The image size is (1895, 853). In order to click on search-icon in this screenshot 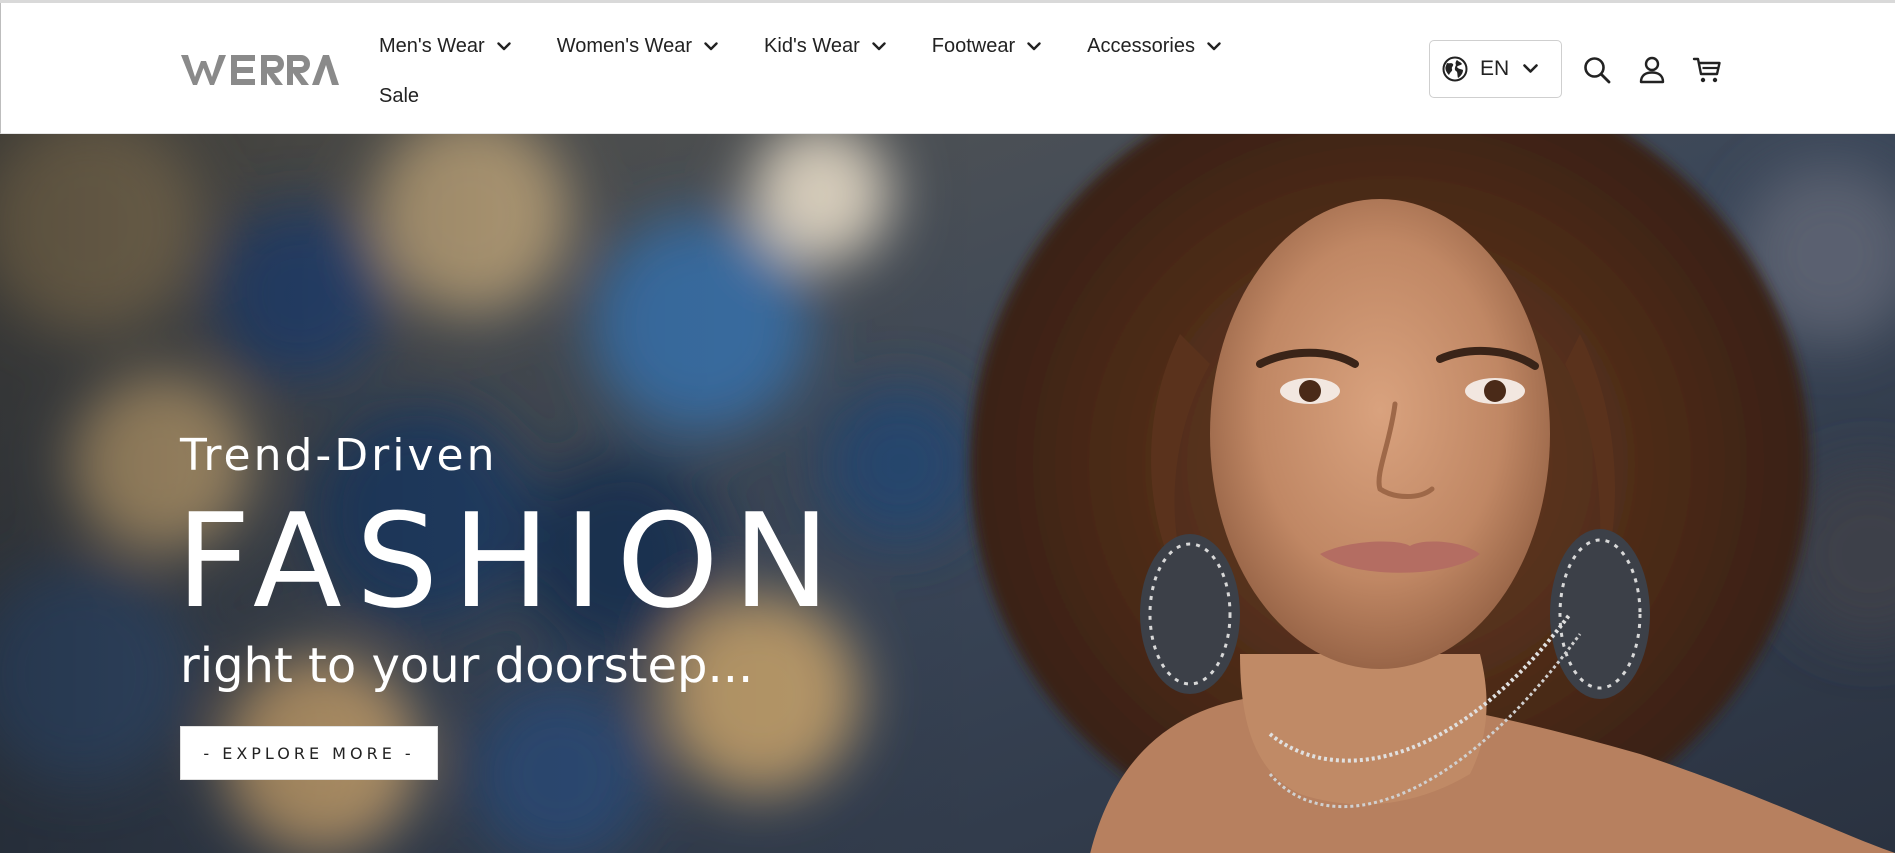, I will do `click(1597, 70)`.